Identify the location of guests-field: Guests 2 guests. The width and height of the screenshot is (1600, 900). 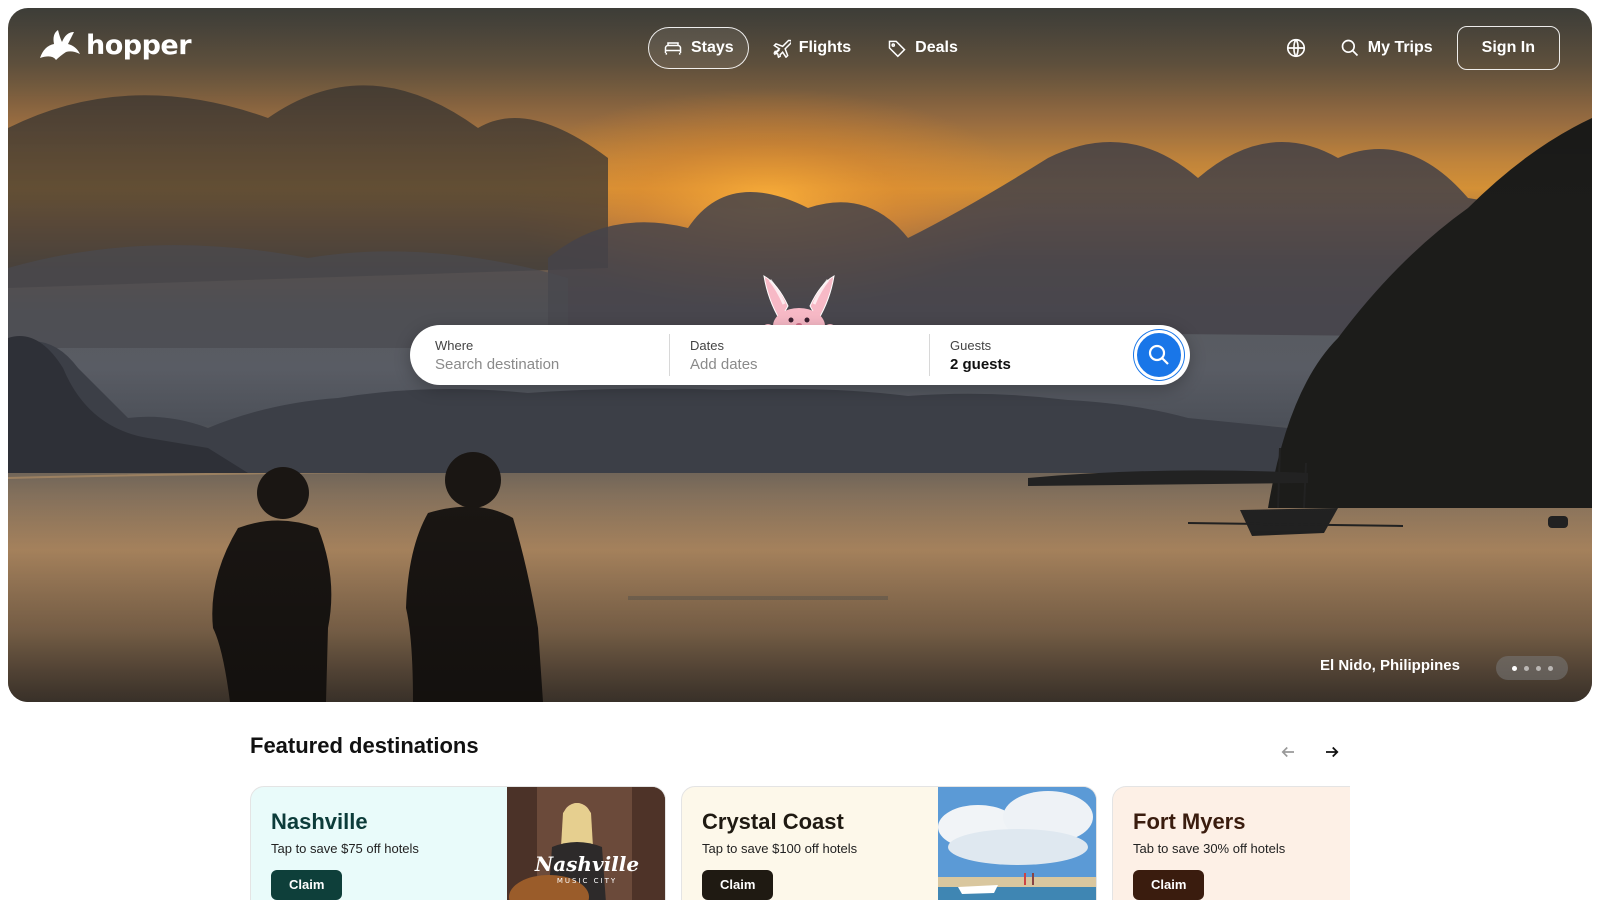
(1032, 355).